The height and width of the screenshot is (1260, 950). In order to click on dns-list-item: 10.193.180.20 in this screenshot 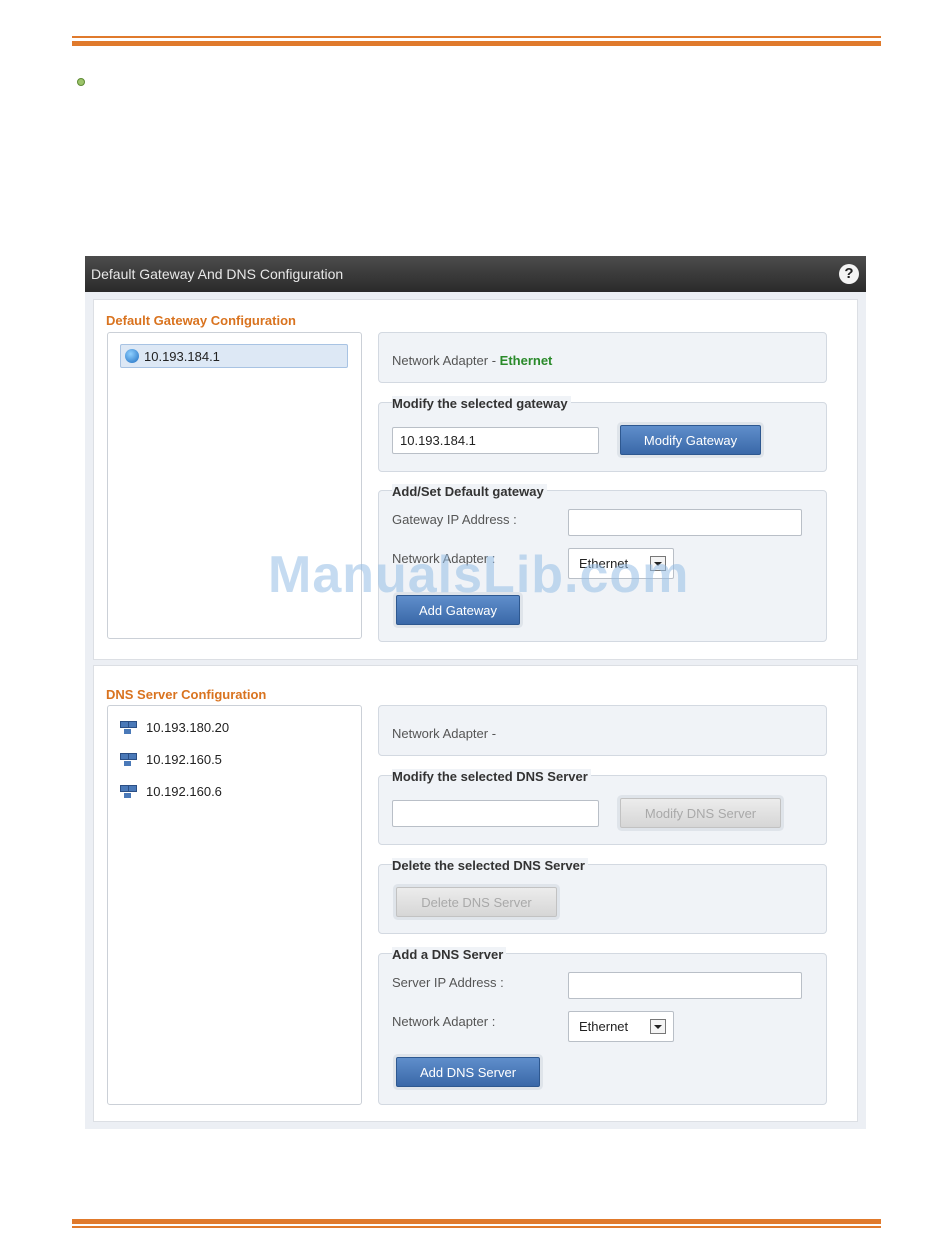, I will do `click(174, 728)`.